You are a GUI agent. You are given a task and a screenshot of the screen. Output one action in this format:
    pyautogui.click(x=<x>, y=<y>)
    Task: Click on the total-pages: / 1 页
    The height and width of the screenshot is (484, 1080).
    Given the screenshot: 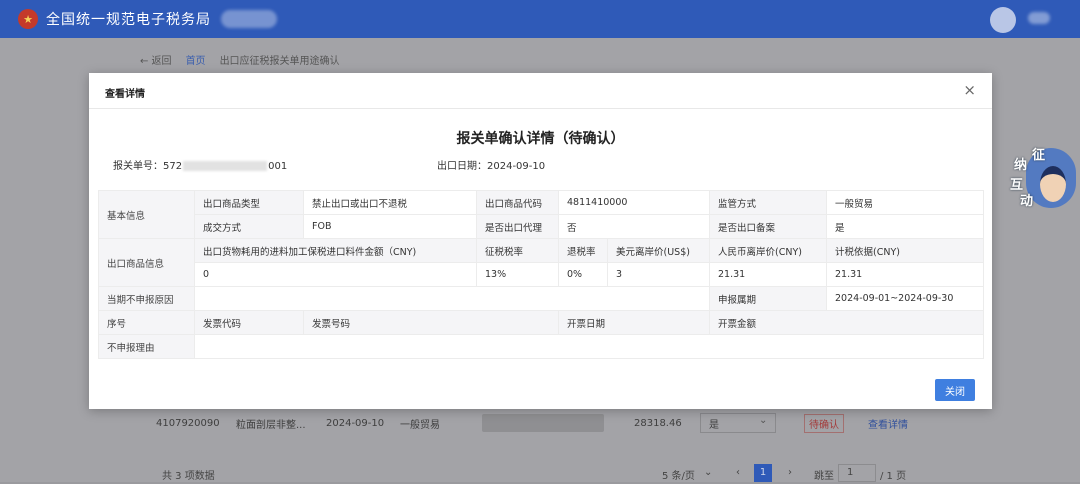 What is the action you would take?
    pyautogui.click(x=893, y=476)
    